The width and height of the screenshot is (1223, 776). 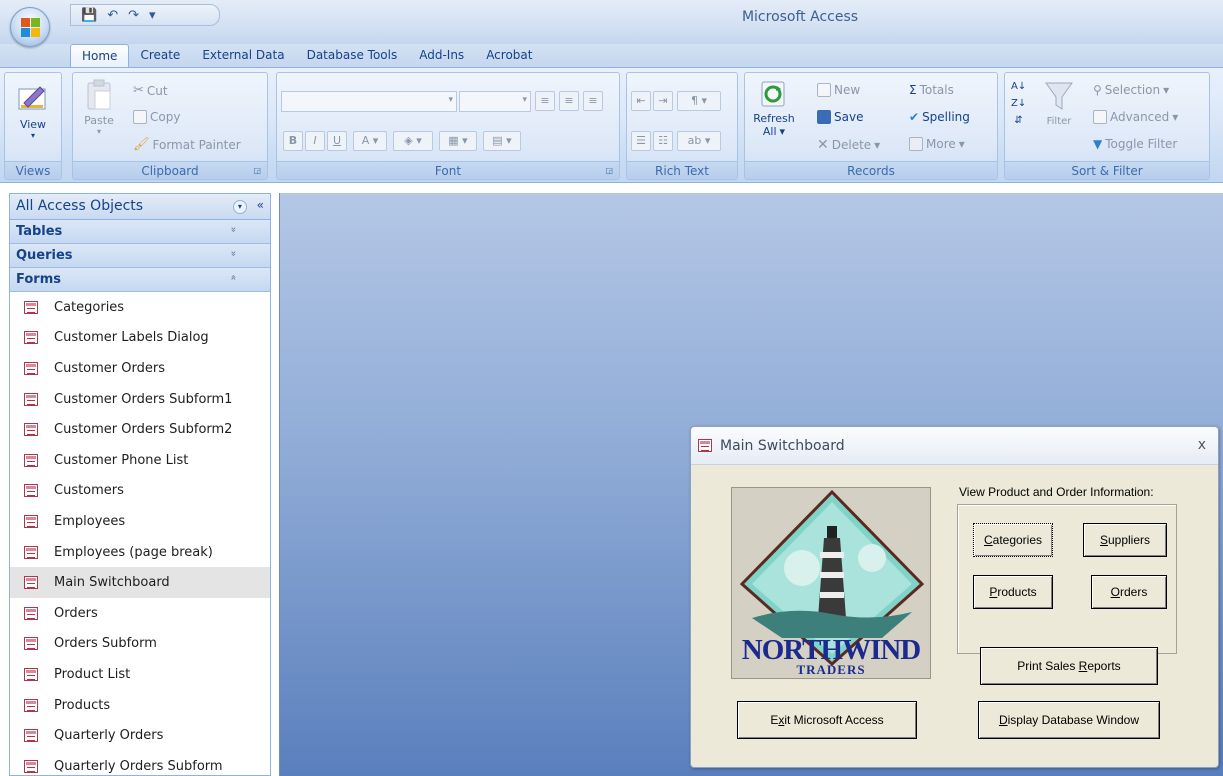 I want to click on sort-ascending-icon: A↓, so click(x=1018, y=86).